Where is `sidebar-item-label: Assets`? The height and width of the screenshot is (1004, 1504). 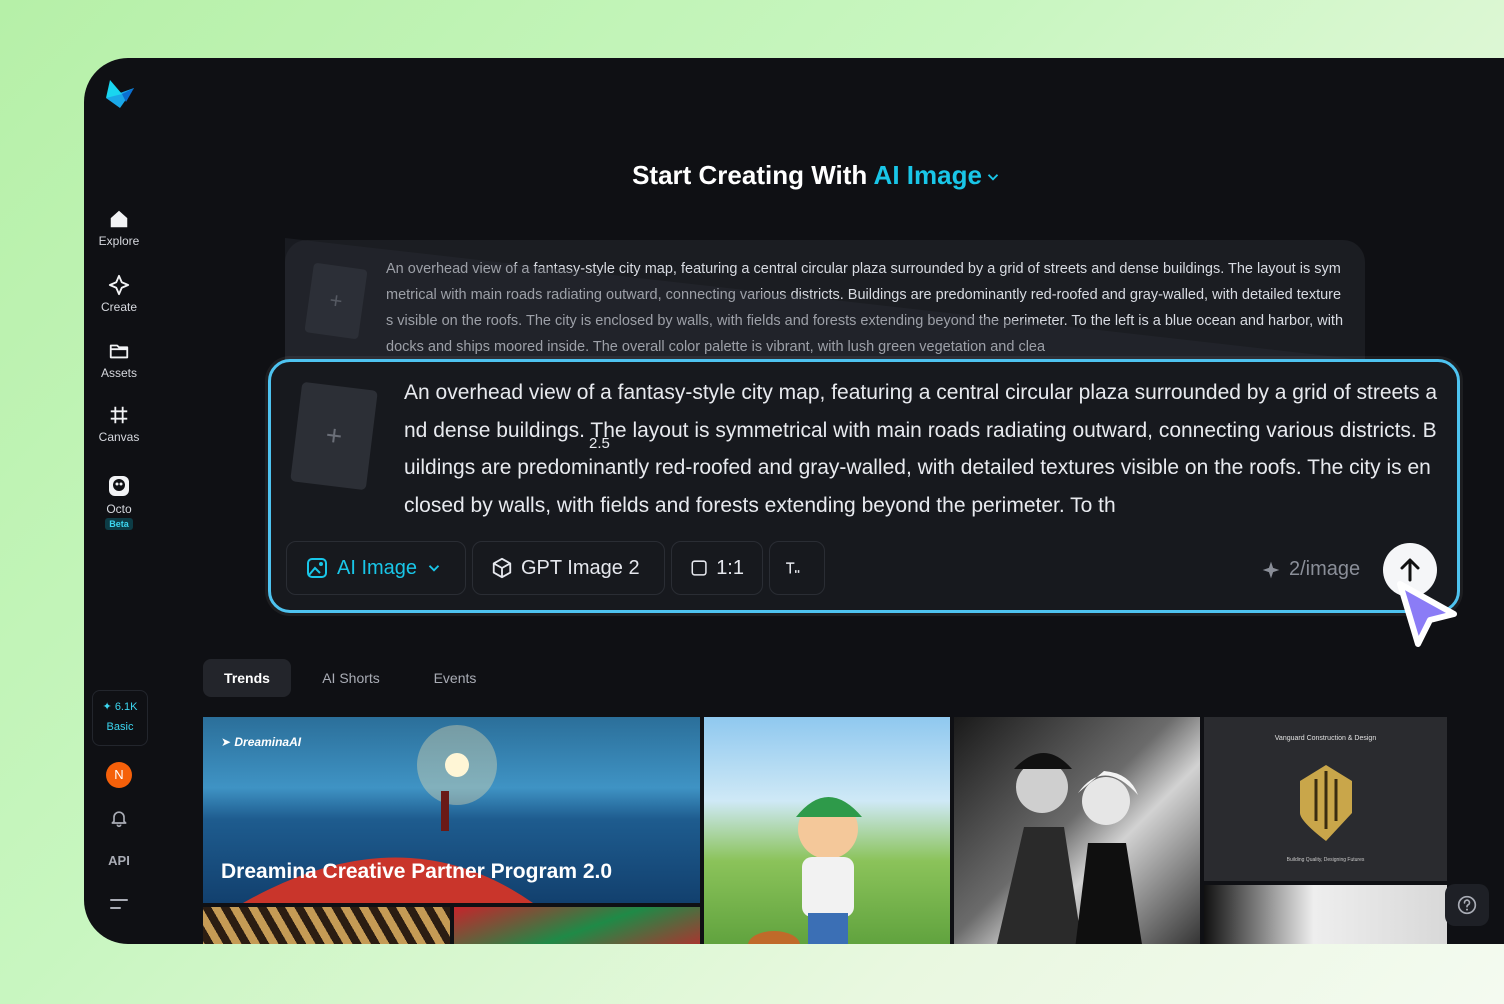
sidebar-item-label: Assets is located at coordinates (118, 373).